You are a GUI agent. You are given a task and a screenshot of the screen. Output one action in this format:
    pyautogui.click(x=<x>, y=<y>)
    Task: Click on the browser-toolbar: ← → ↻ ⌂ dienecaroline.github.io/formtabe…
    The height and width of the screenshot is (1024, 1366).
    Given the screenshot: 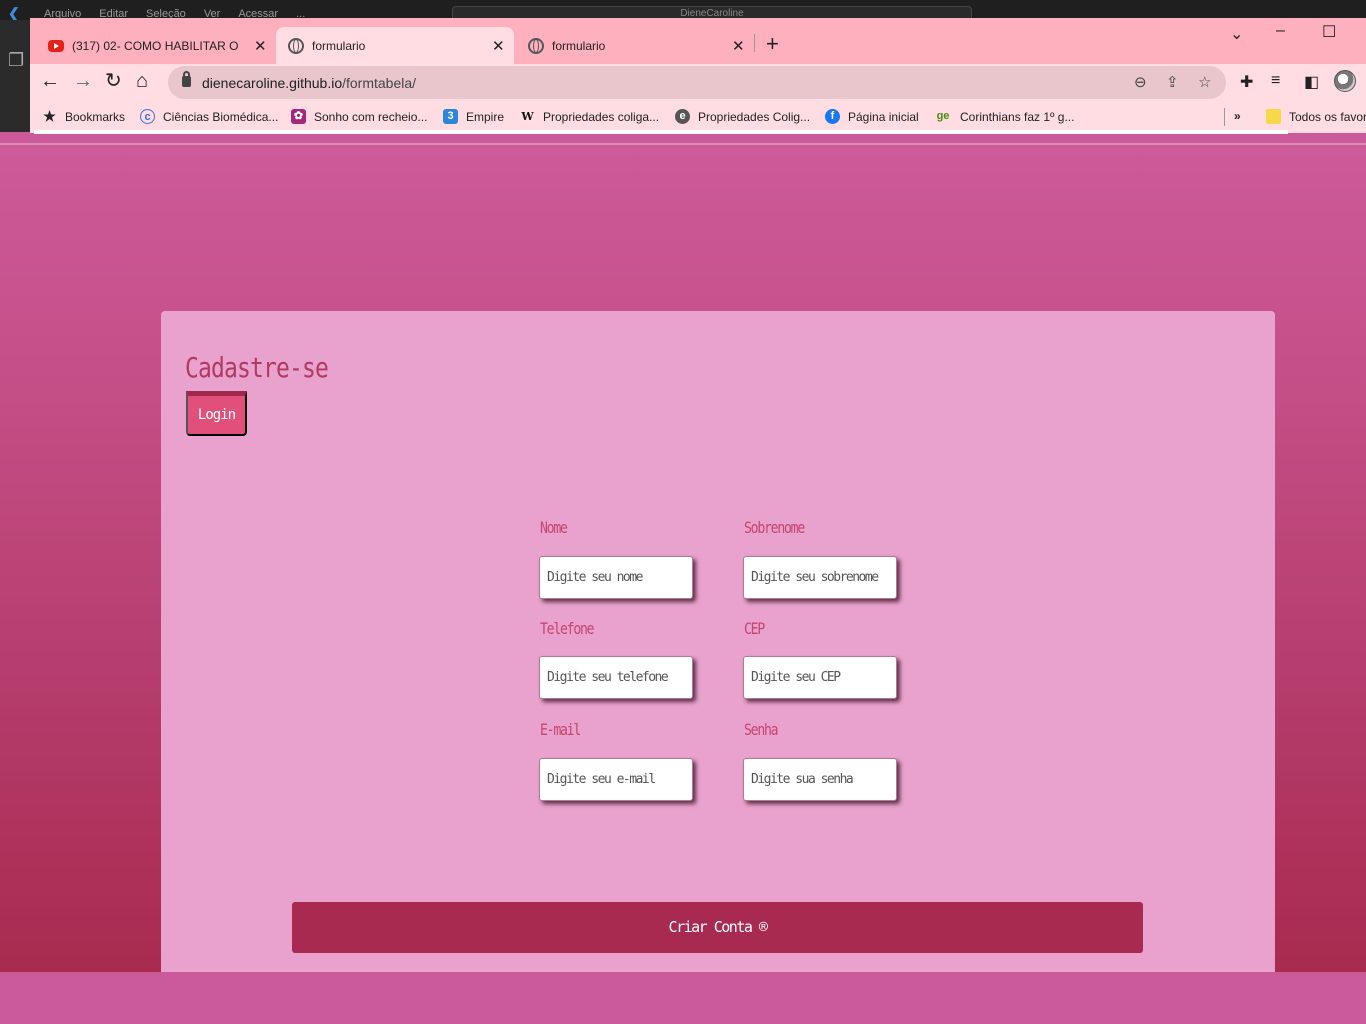 What is the action you would take?
    pyautogui.click(x=698, y=82)
    